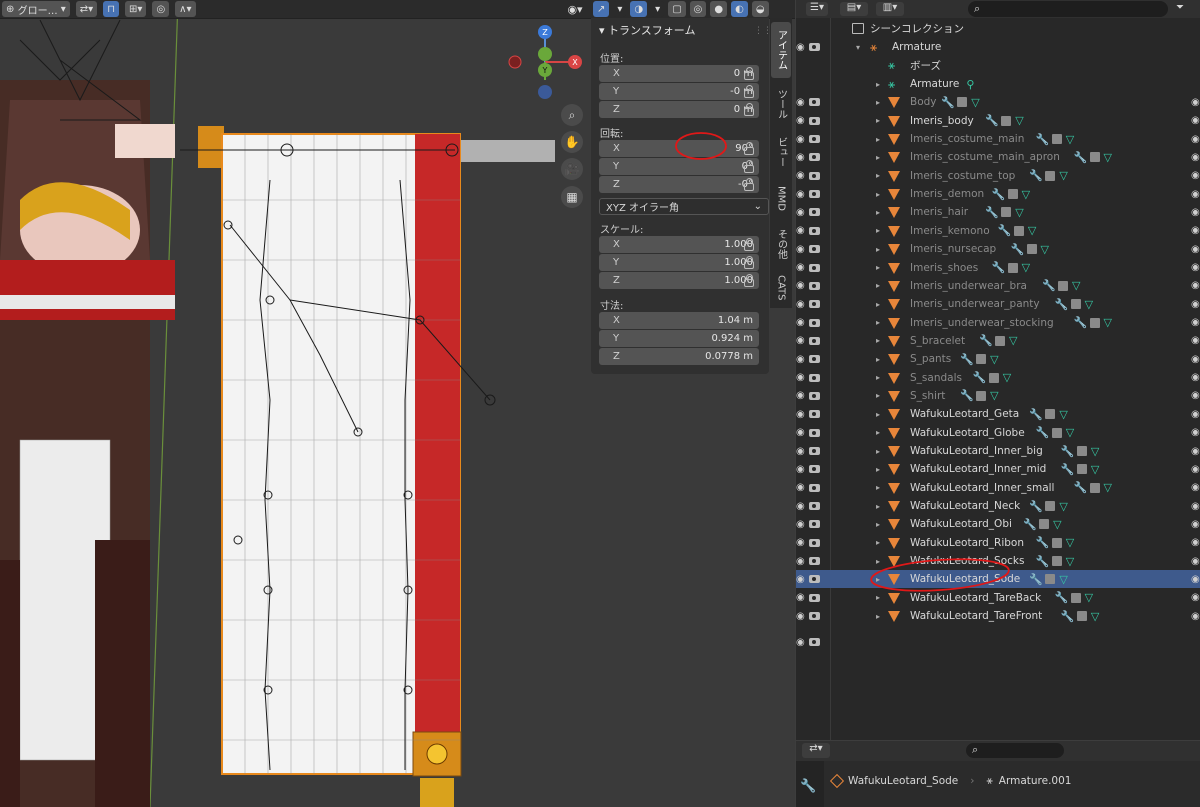  Describe the element at coordinates (781, 152) in the screenshot. I see `tab-view: ビュー` at that location.